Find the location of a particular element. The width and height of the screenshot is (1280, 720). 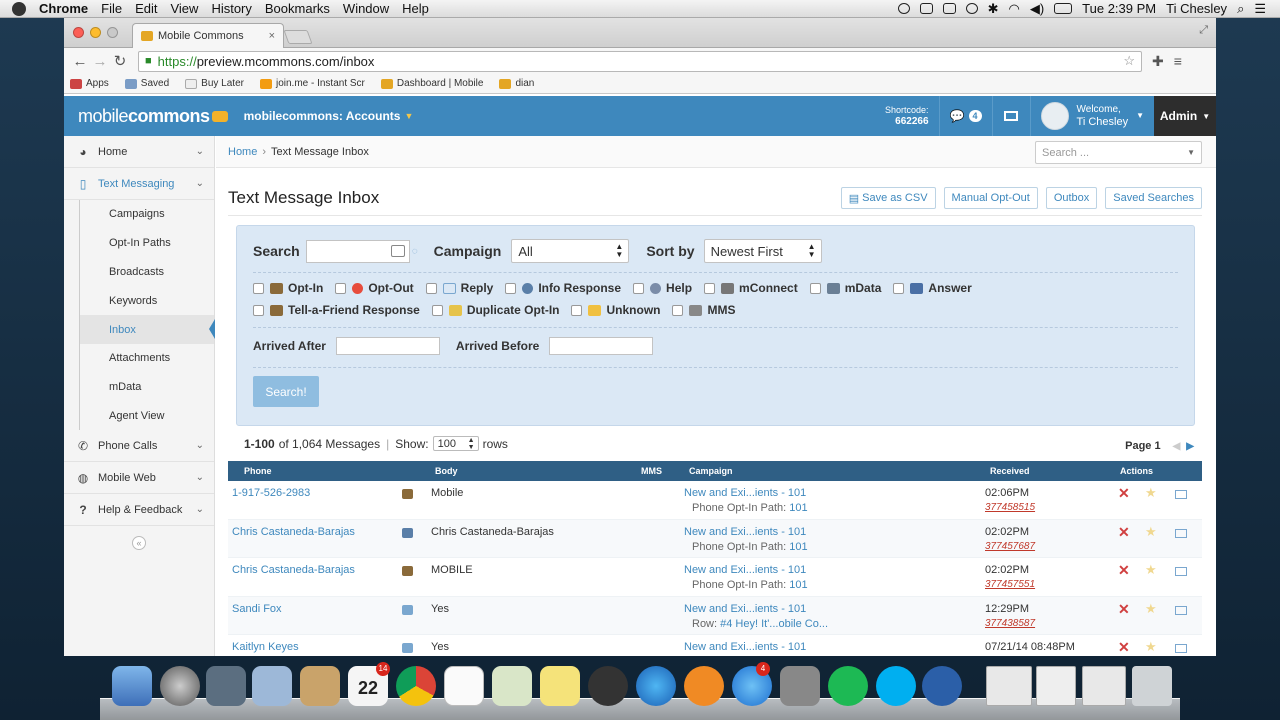

collapse-sidebar-button: « is located at coordinates (139, 543).